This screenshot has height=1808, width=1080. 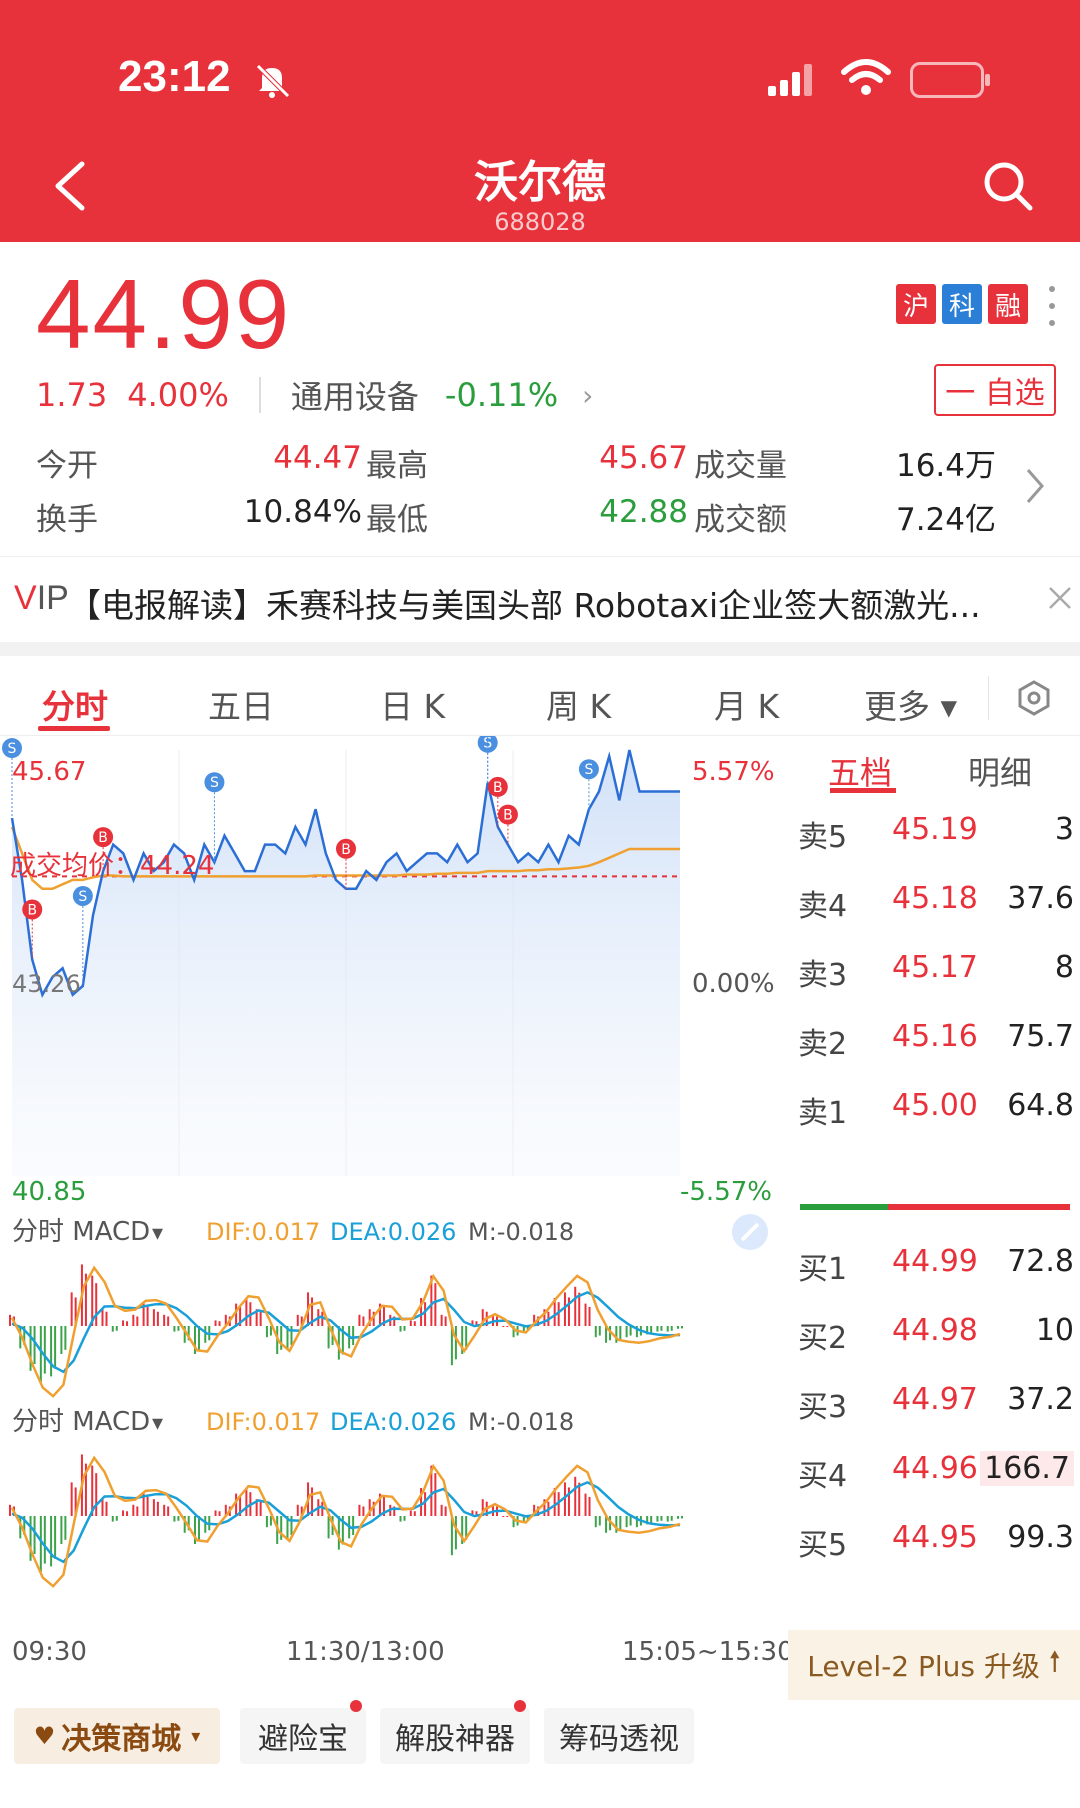 I want to click on heart-icon: ♥, so click(x=44, y=1736).